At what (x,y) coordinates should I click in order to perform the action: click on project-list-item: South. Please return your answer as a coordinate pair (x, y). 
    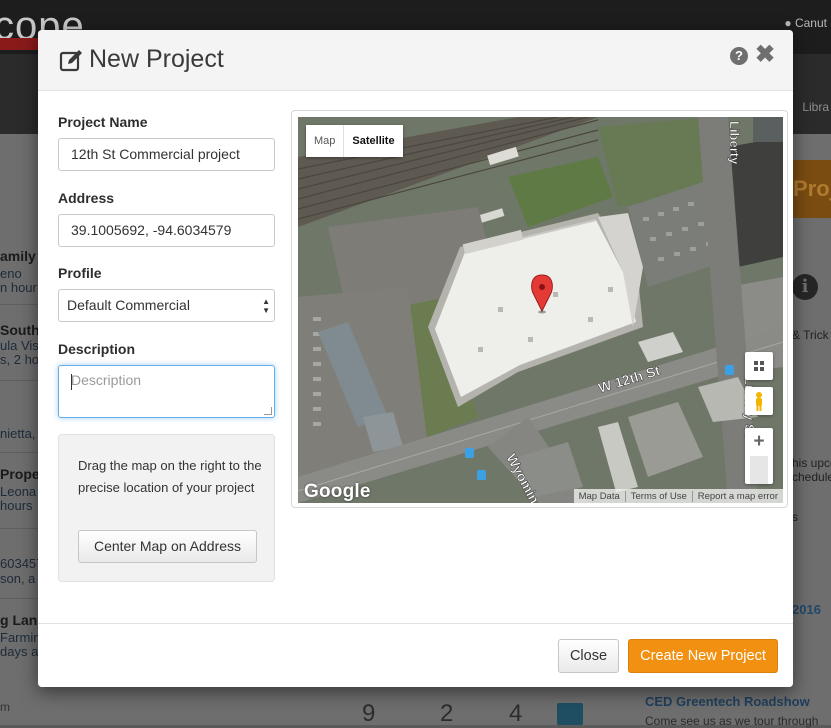
    Looking at the image, I should click on (20, 330).